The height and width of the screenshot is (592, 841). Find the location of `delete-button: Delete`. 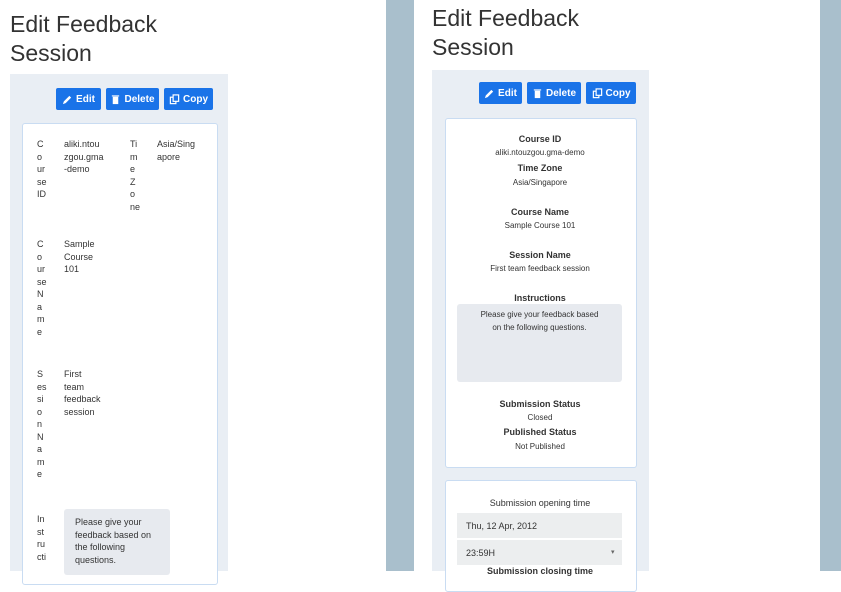

delete-button: Delete is located at coordinates (132, 99).